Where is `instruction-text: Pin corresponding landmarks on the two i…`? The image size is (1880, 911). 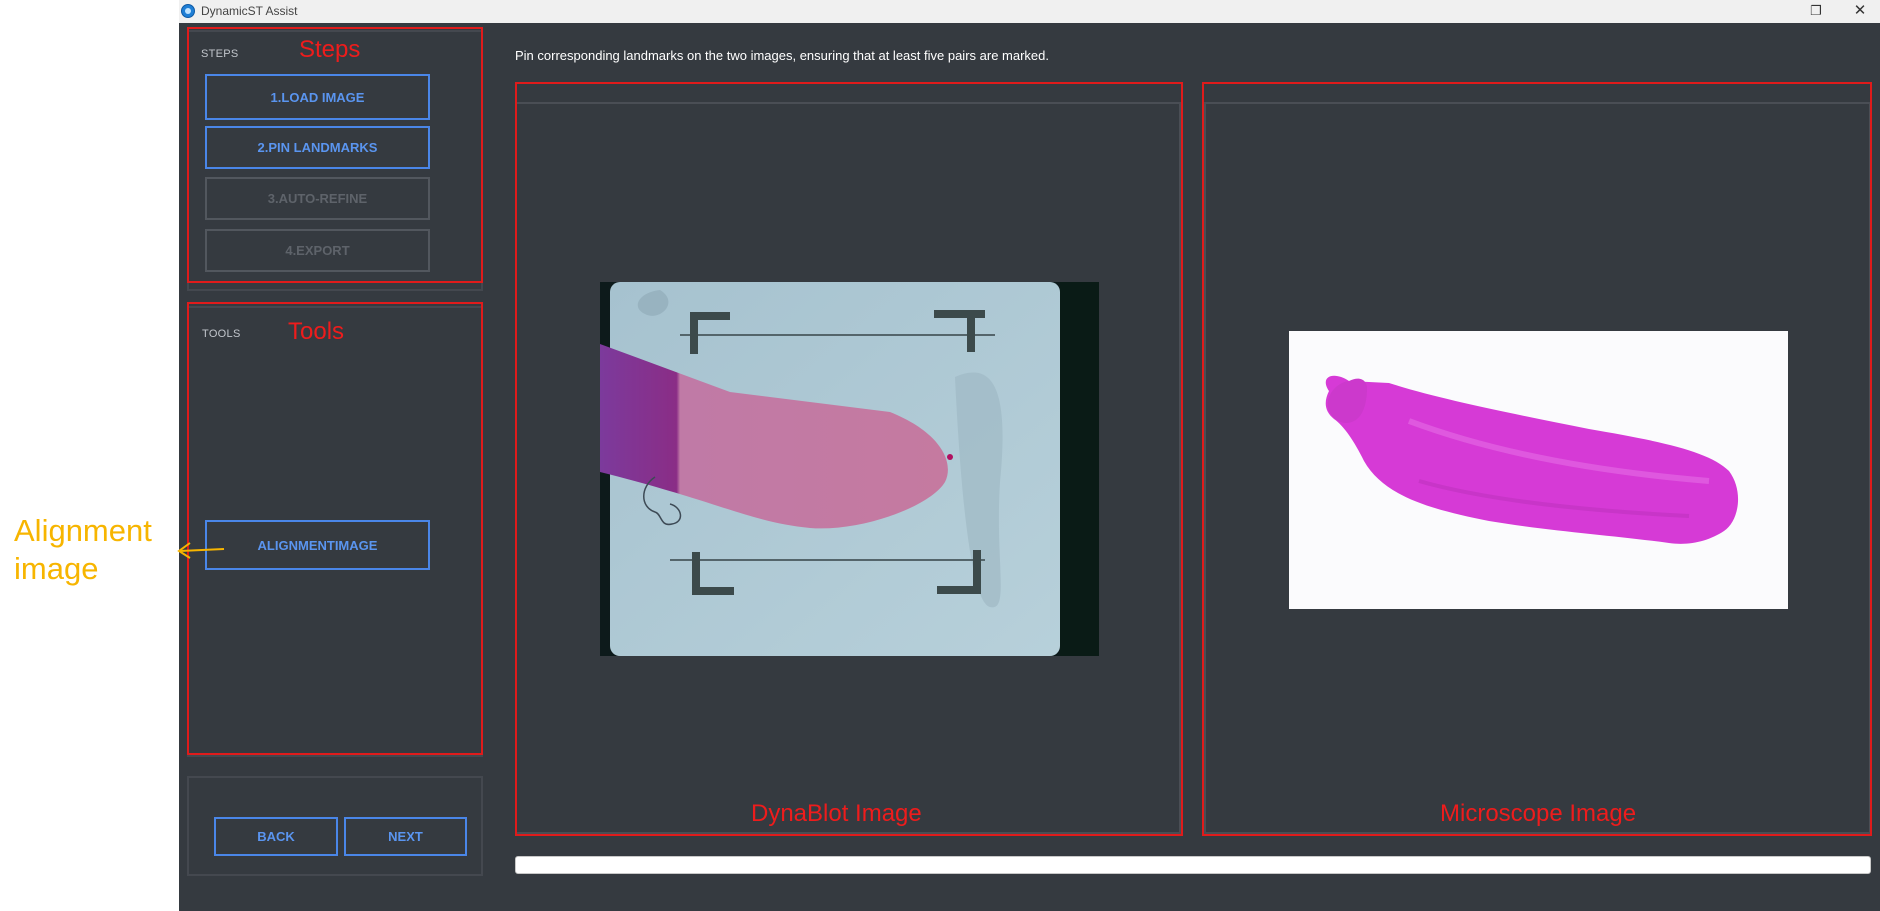
instruction-text: Pin corresponding landmarks on the two i… is located at coordinates (782, 55).